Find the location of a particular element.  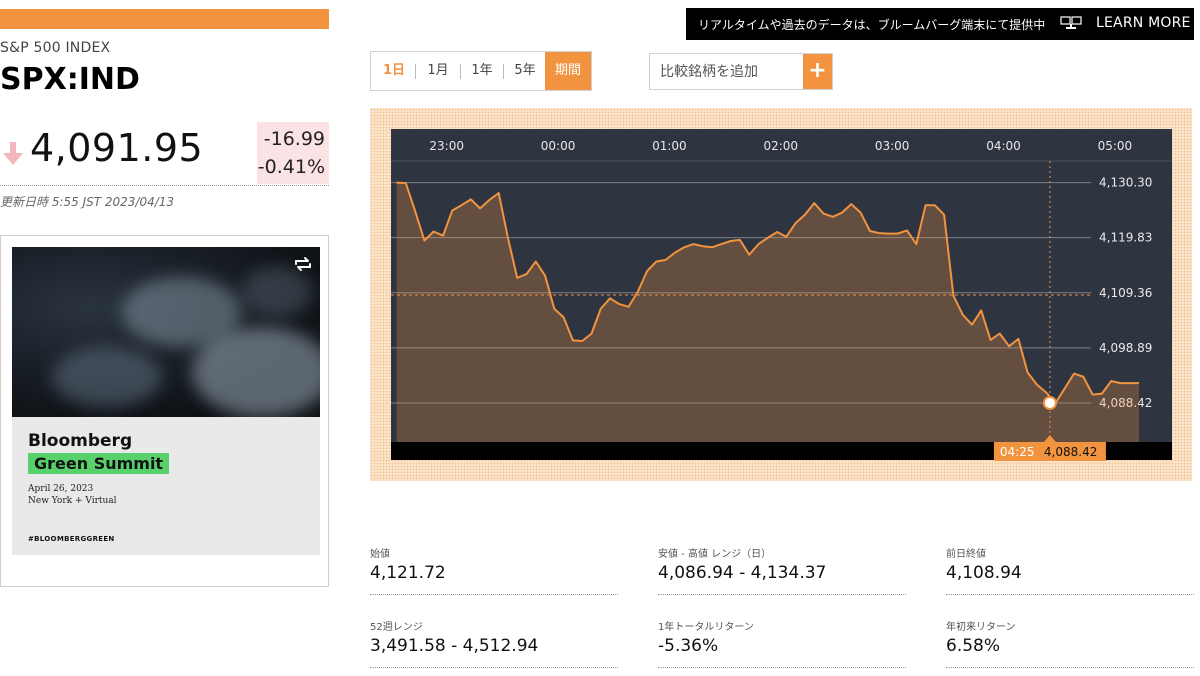

x-tick-label: 04:00 is located at coordinates (1003, 146).